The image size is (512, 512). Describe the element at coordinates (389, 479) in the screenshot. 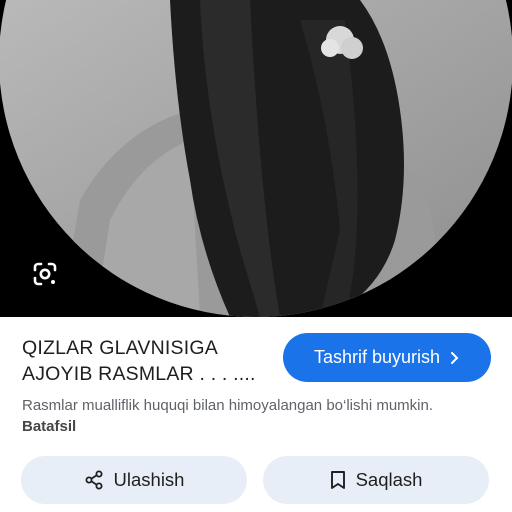

I see `save-label: Saqlash` at that location.